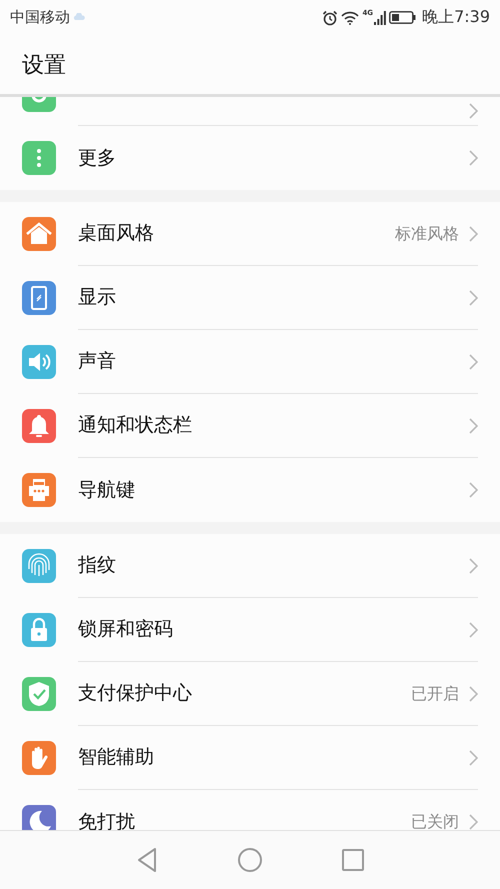  Describe the element at coordinates (250, 362) in the screenshot. I see `settings-row: 声音` at that location.